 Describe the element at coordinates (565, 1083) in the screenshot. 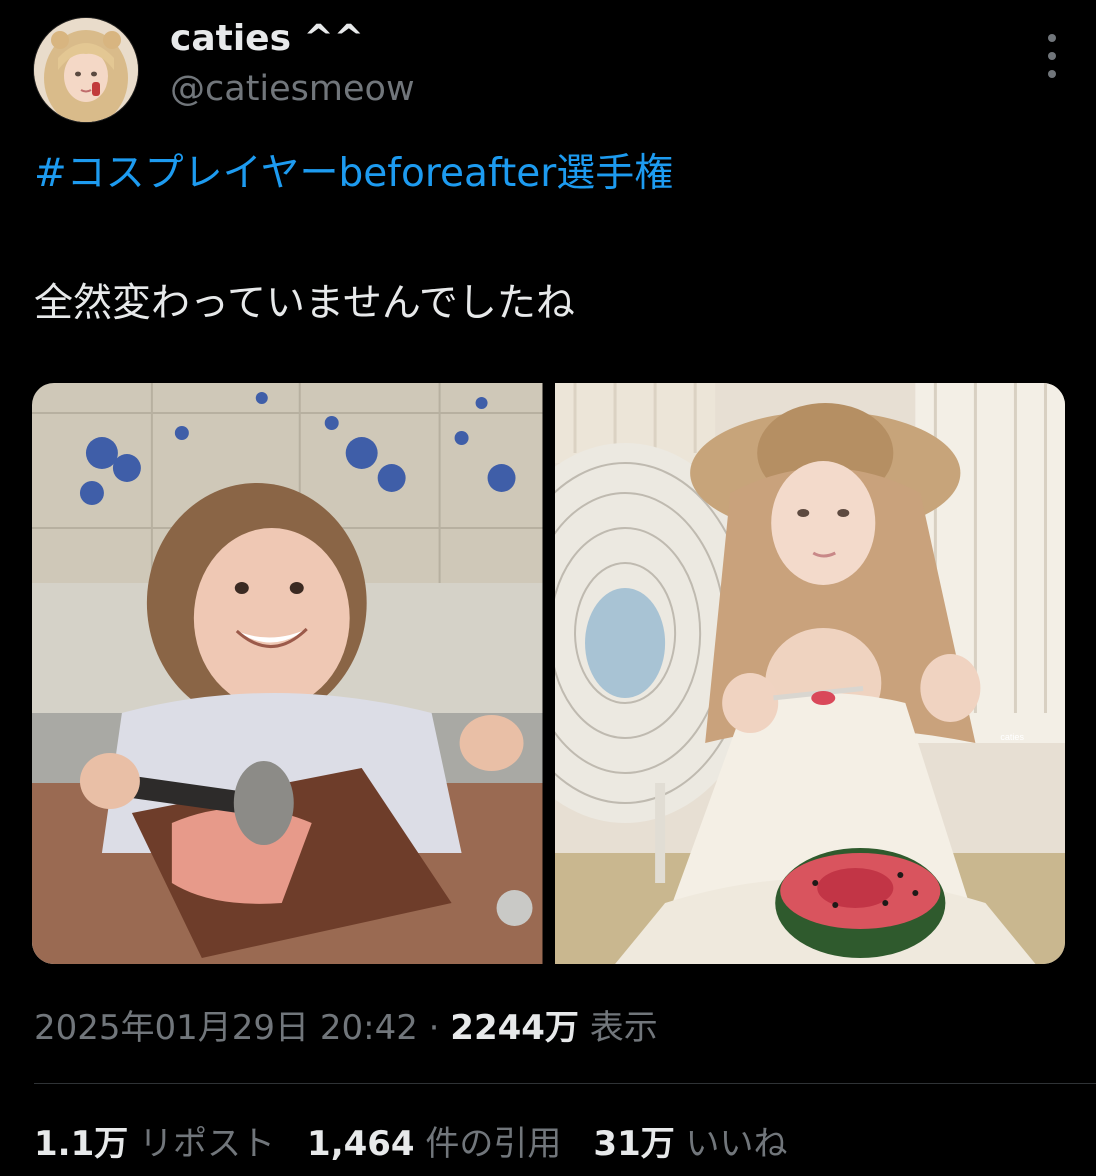

I see `divider` at that location.